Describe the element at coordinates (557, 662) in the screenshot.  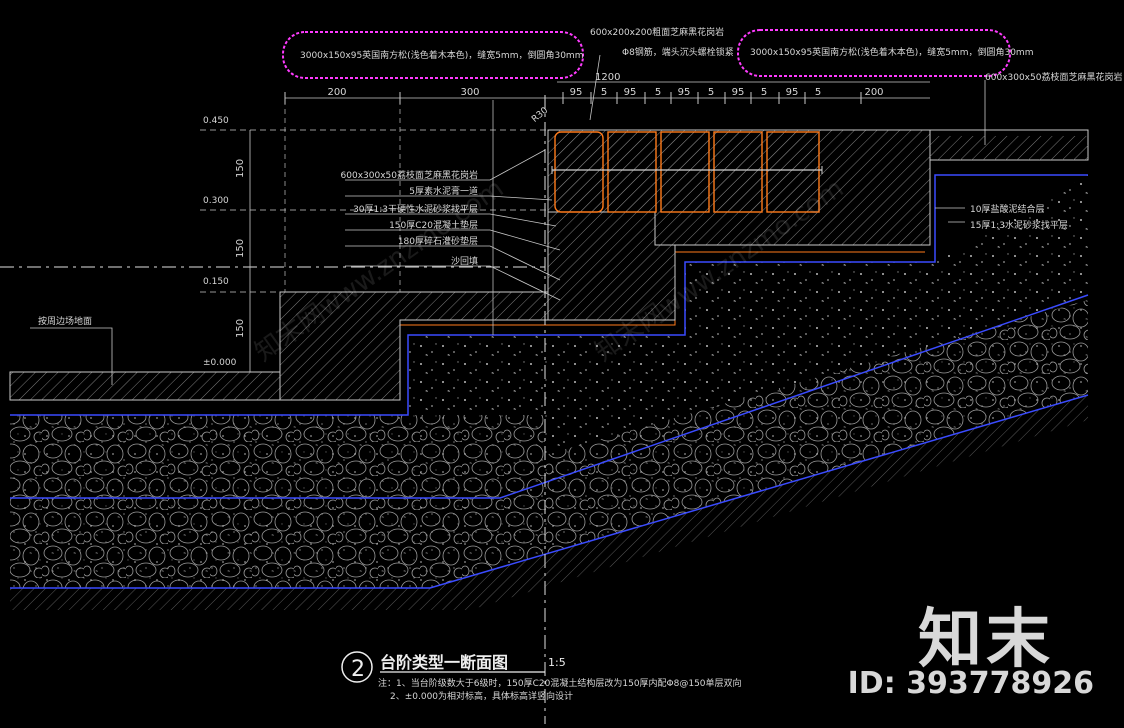
I see `title-scale: 1:5` at that location.